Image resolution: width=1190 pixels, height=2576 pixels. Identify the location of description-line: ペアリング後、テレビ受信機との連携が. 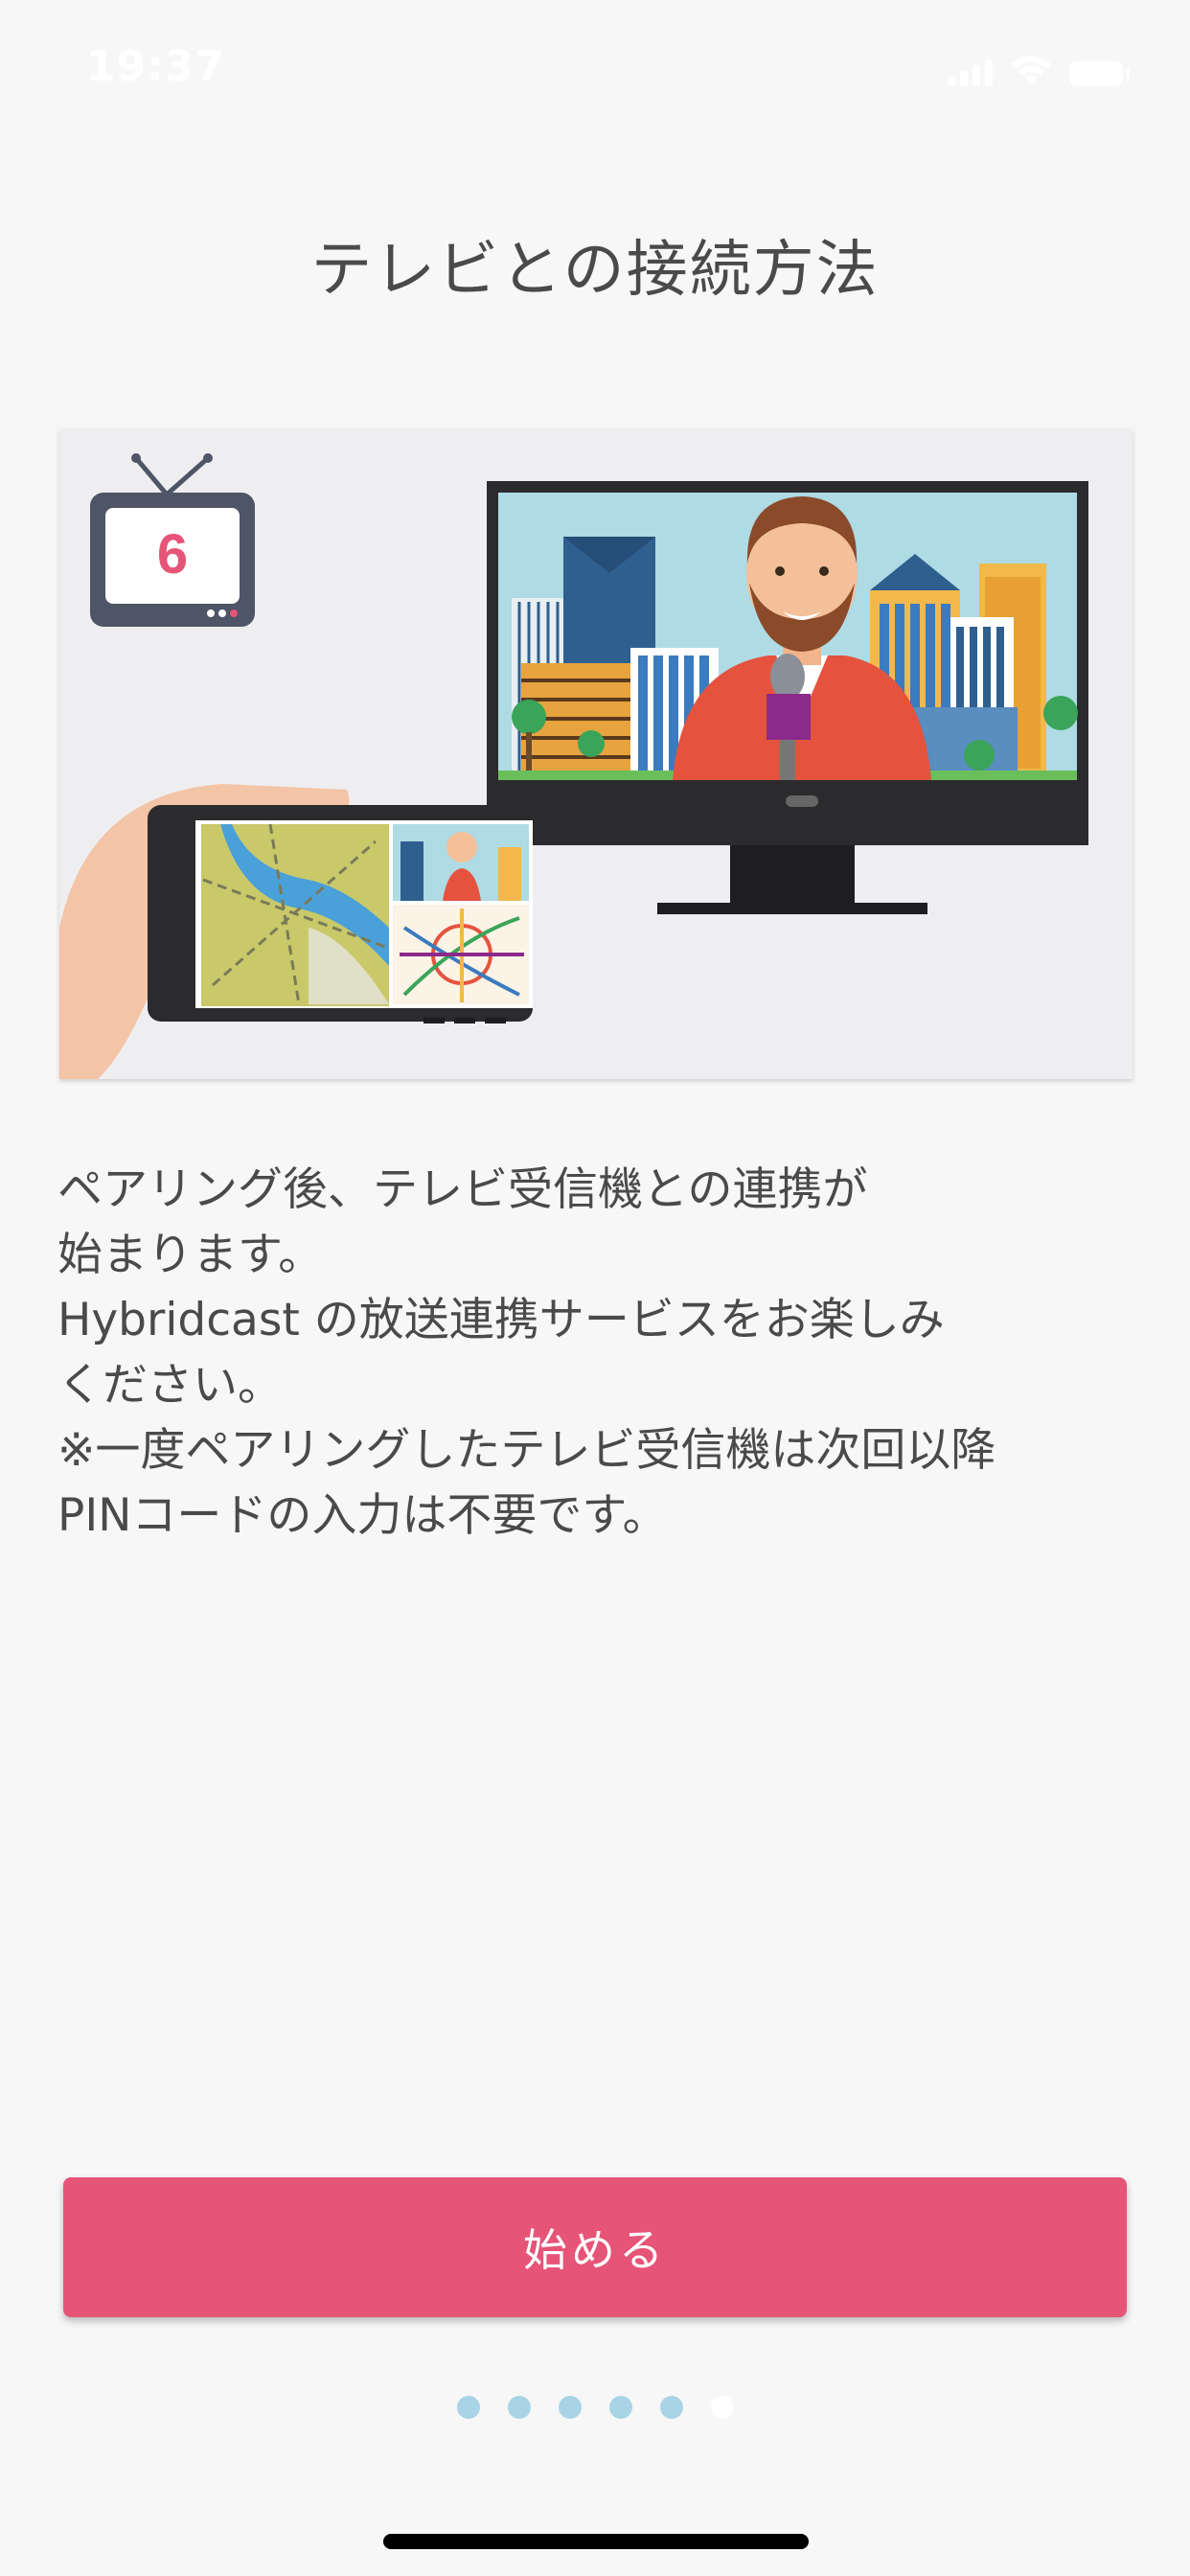
(463, 1189).